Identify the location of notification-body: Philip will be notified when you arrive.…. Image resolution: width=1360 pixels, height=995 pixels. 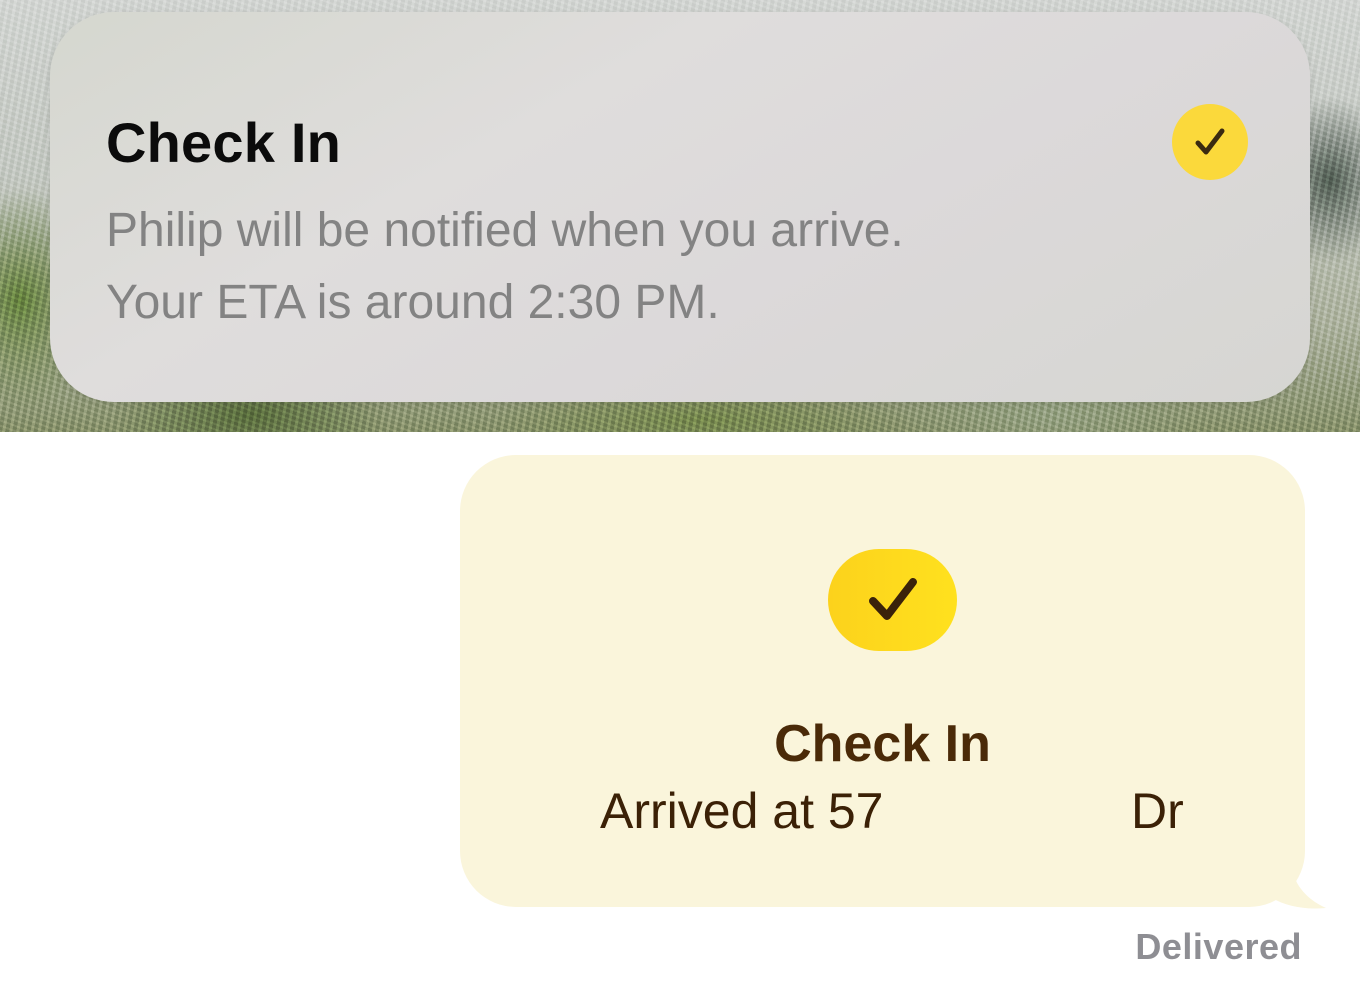
(505, 267).